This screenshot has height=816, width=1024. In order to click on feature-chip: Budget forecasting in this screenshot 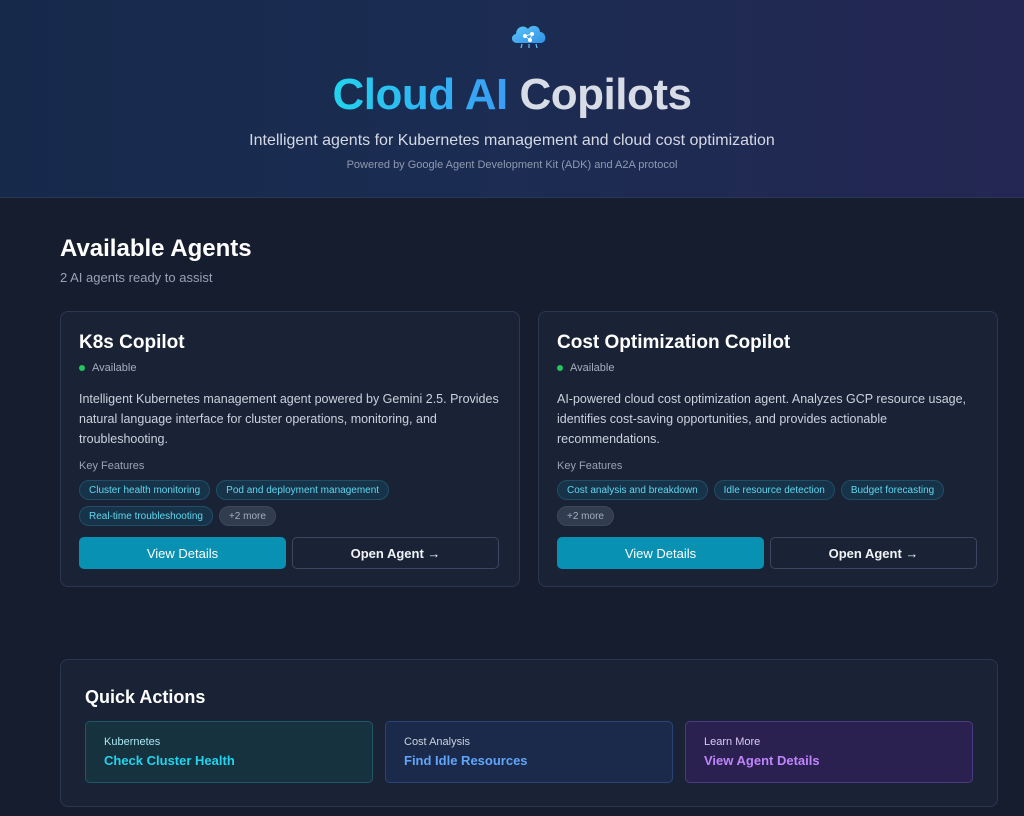, I will do `click(892, 490)`.